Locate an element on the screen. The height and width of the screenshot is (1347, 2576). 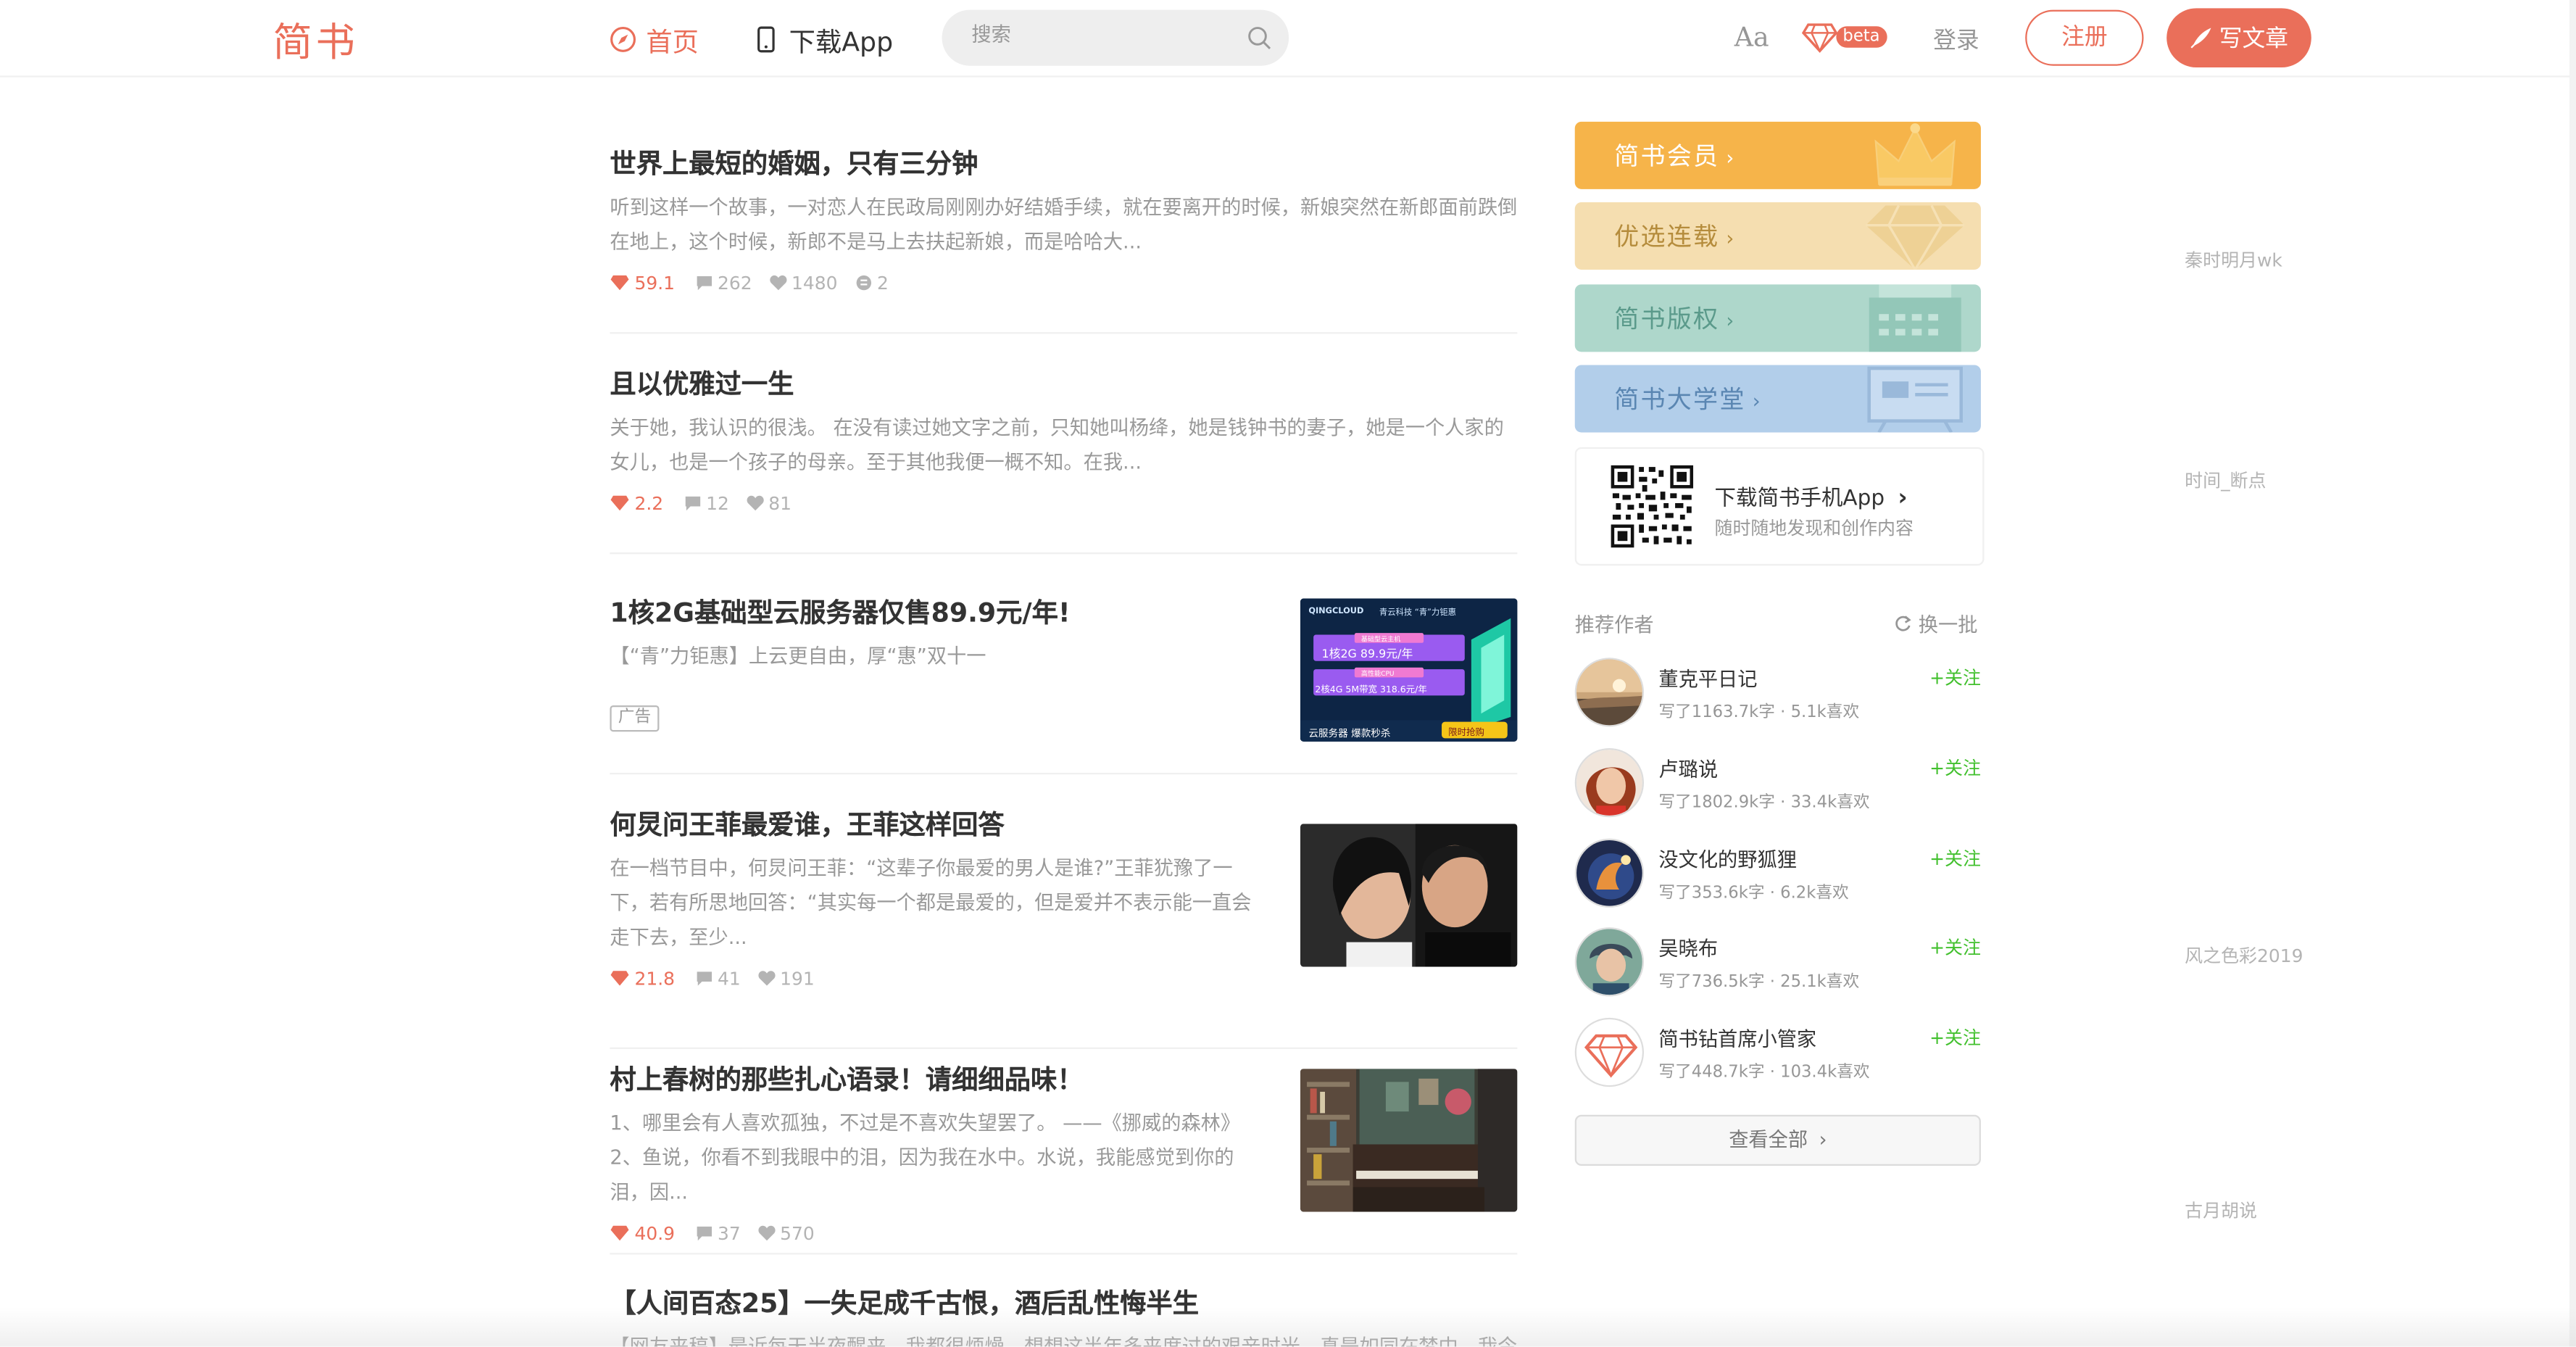
crown-icon is located at coordinates (1915, 154).